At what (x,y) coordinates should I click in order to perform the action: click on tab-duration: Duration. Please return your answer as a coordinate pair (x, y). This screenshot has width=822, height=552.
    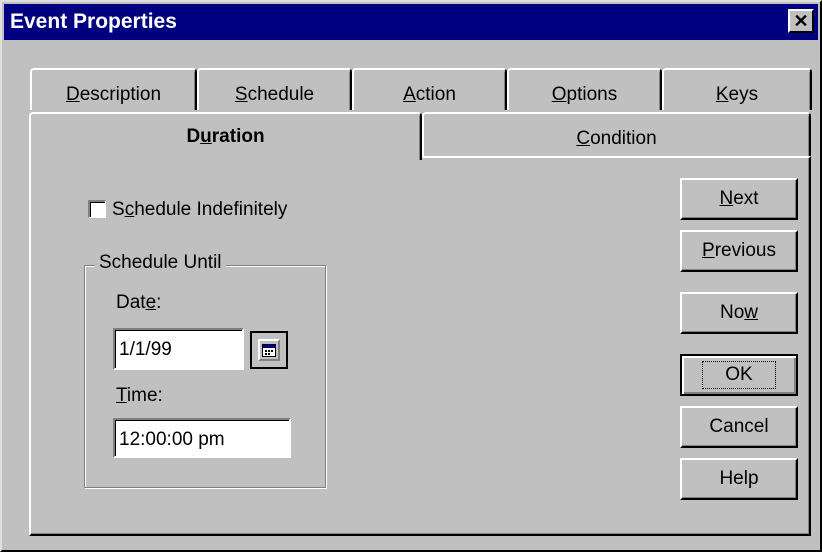
    Looking at the image, I should click on (225, 136).